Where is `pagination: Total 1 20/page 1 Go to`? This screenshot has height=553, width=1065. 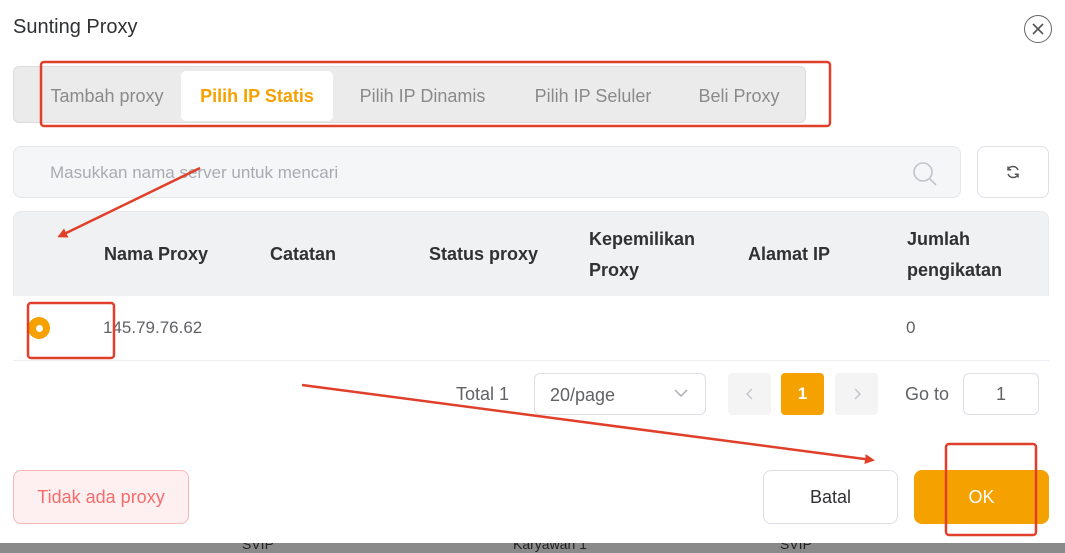 pagination: Total 1 20/page 1 Go to is located at coordinates (532, 395).